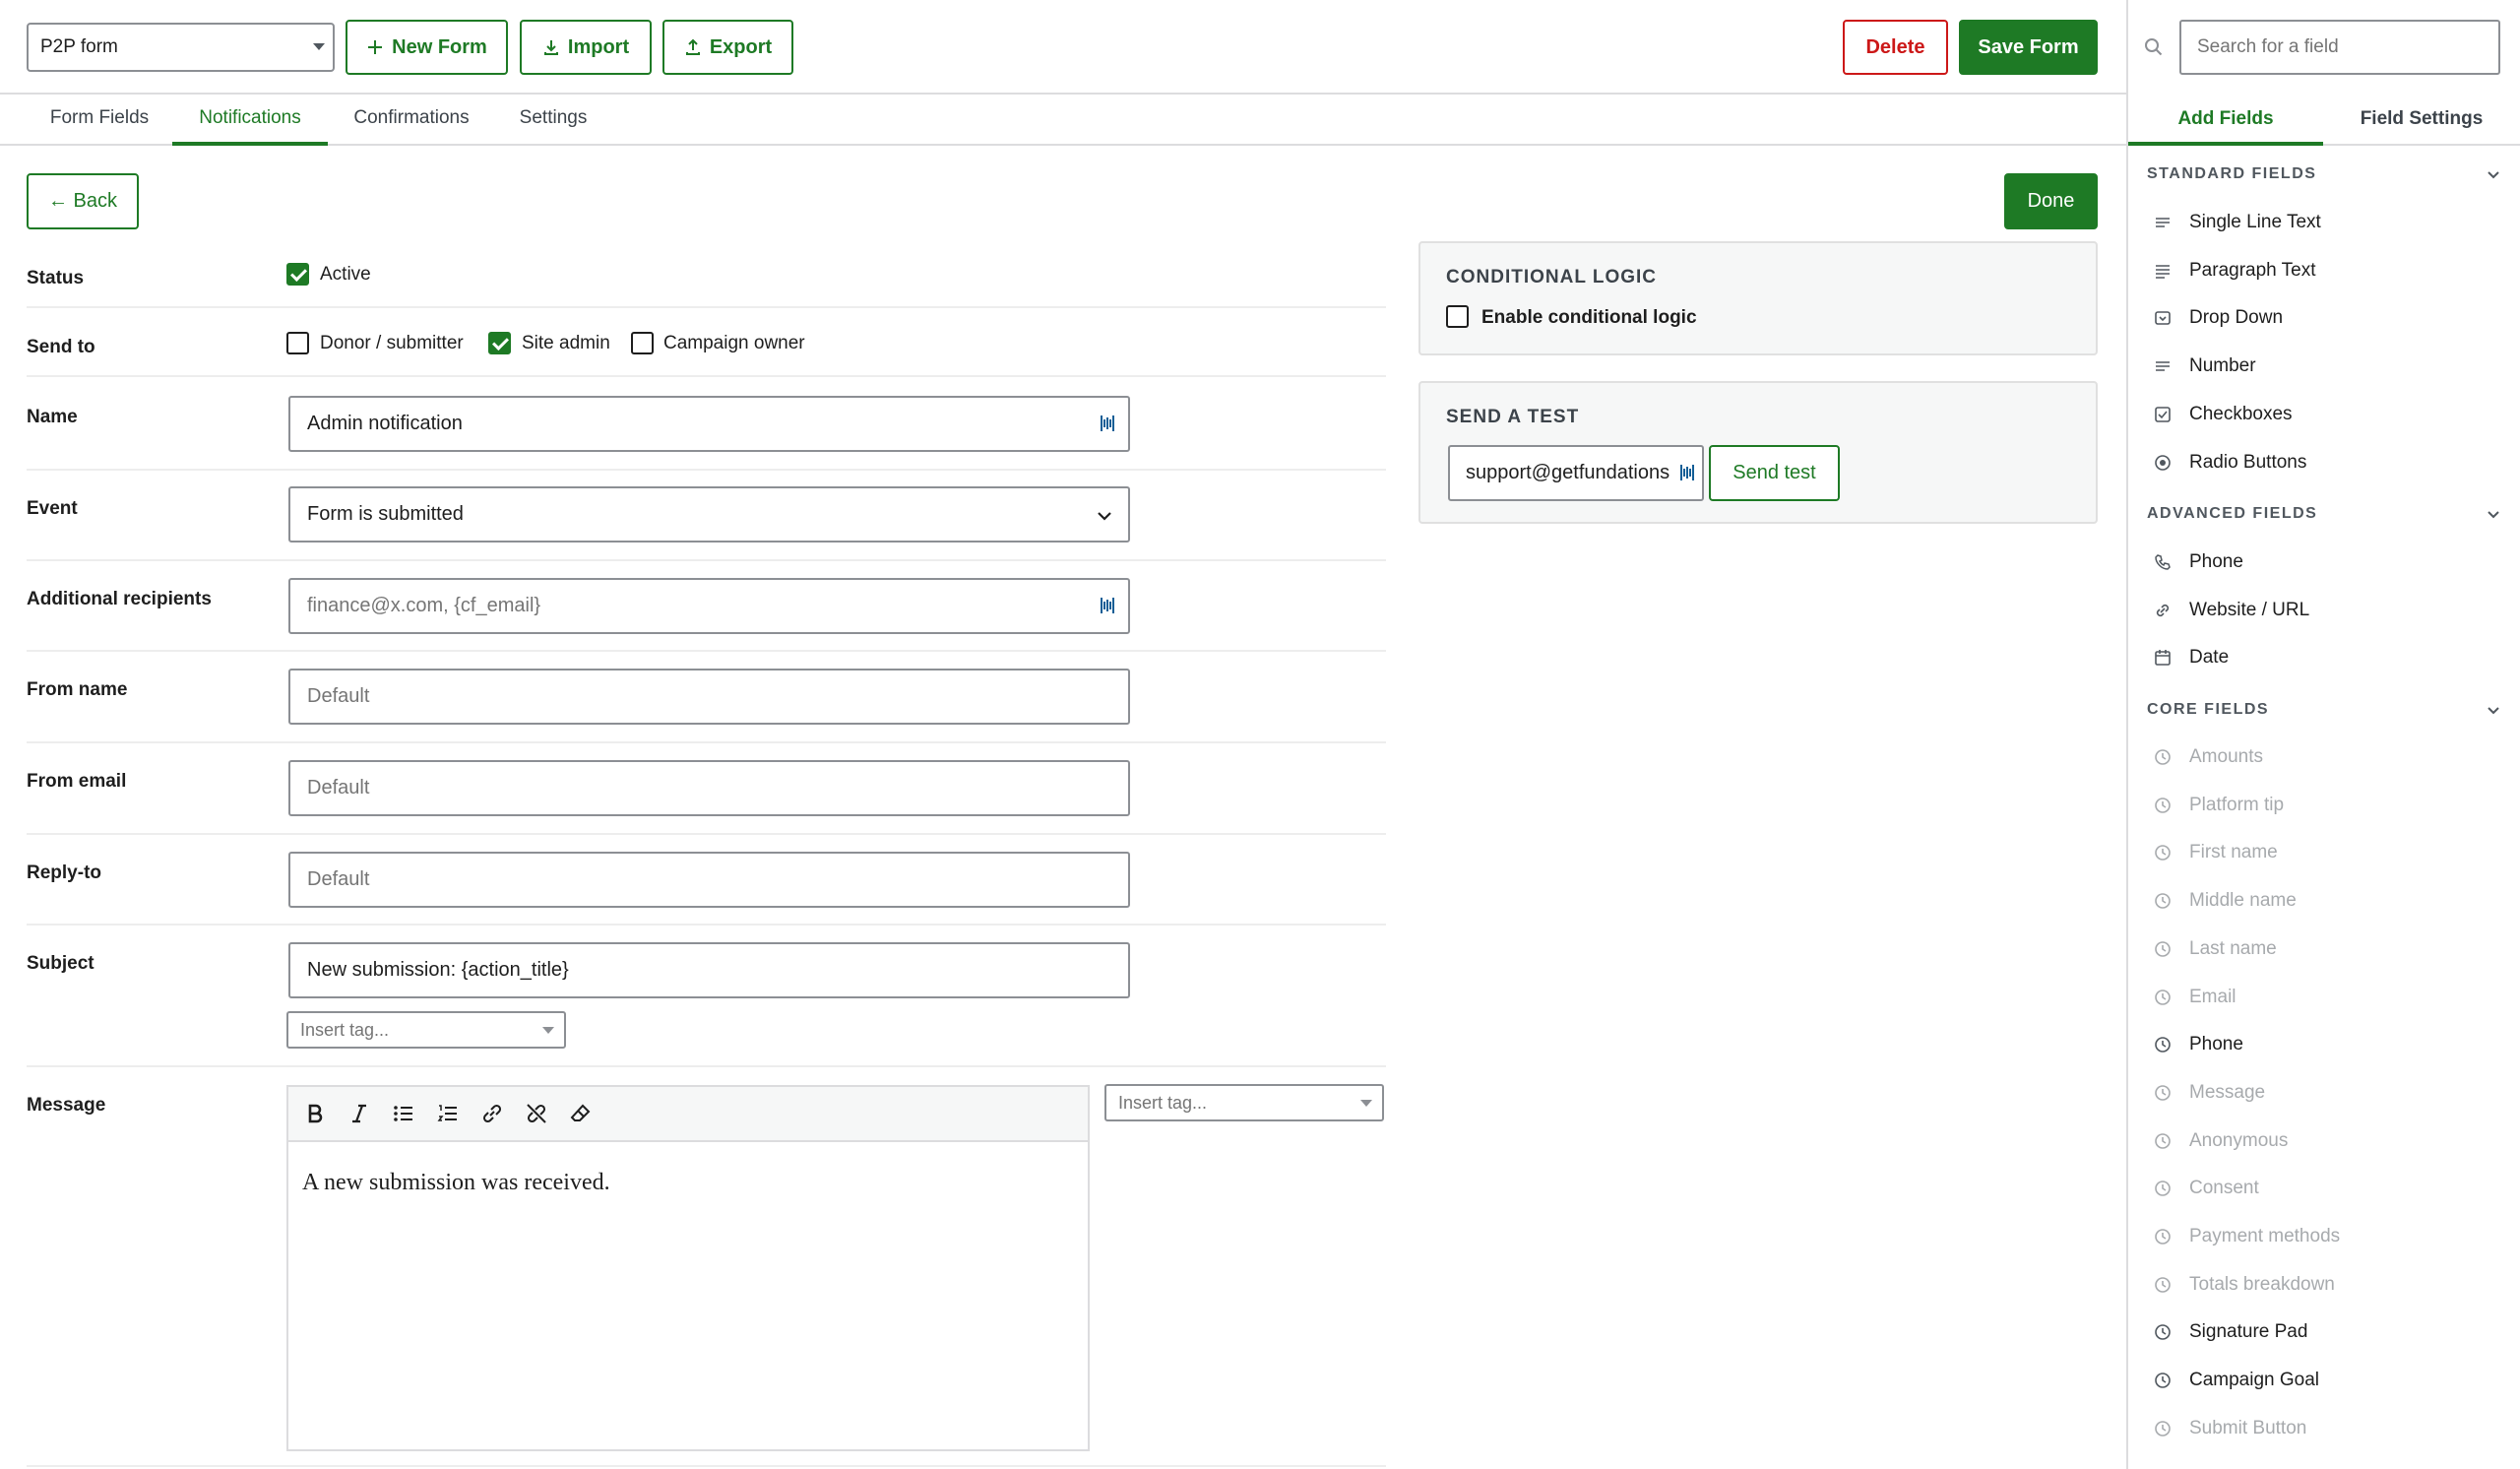 This screenshot has height=1469, width=2520. Describe the element at coordinates (2225, 121) in the screenshot. I see `tab-add-fields: Add Fields` at that location.